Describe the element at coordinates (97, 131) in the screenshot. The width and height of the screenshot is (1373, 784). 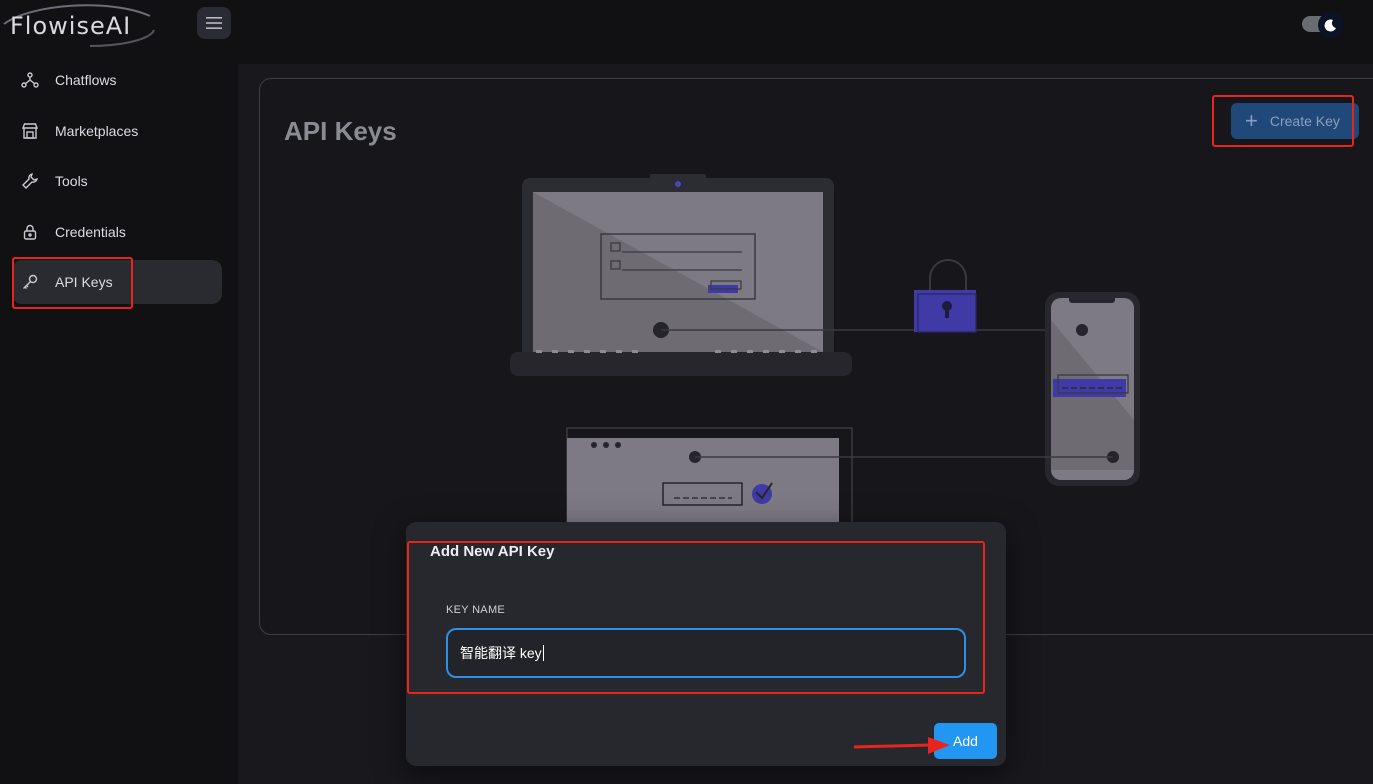
I see `sidebar-item-label: Marketplaces` at that location.